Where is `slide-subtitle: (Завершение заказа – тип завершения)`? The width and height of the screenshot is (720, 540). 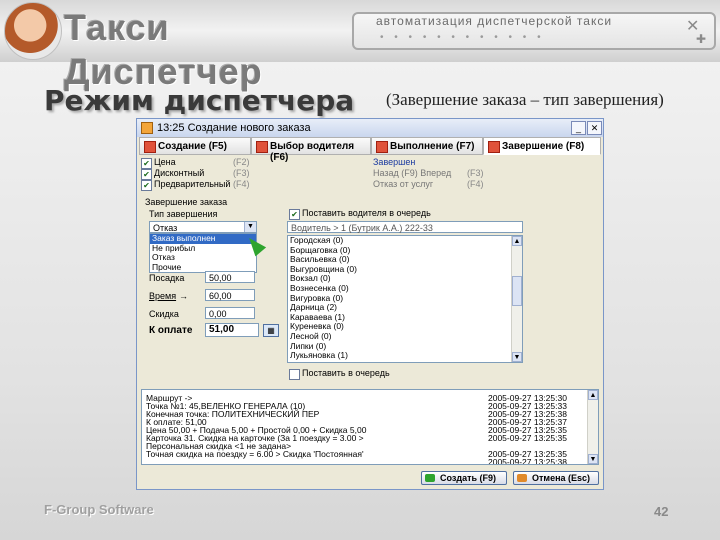 slide-subtitle: (Завершение заказа – тип завершения) is located at coordinates (525, 99).